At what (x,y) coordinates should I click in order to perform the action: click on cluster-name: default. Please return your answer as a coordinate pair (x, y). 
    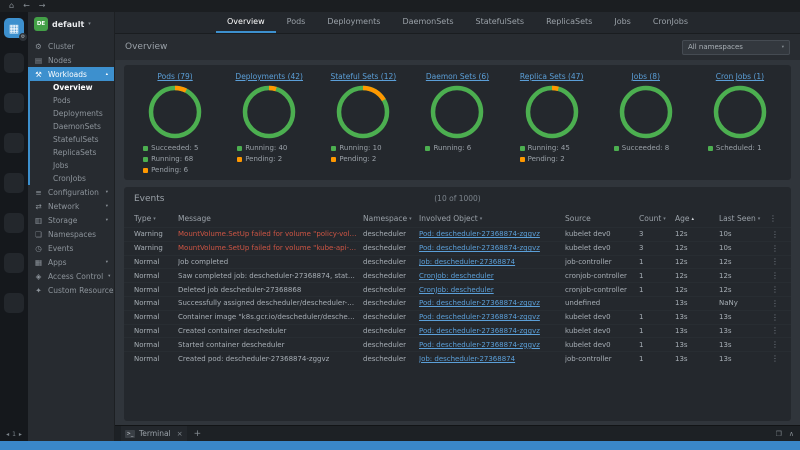
    Looking at the image, I should click on (68, 24).